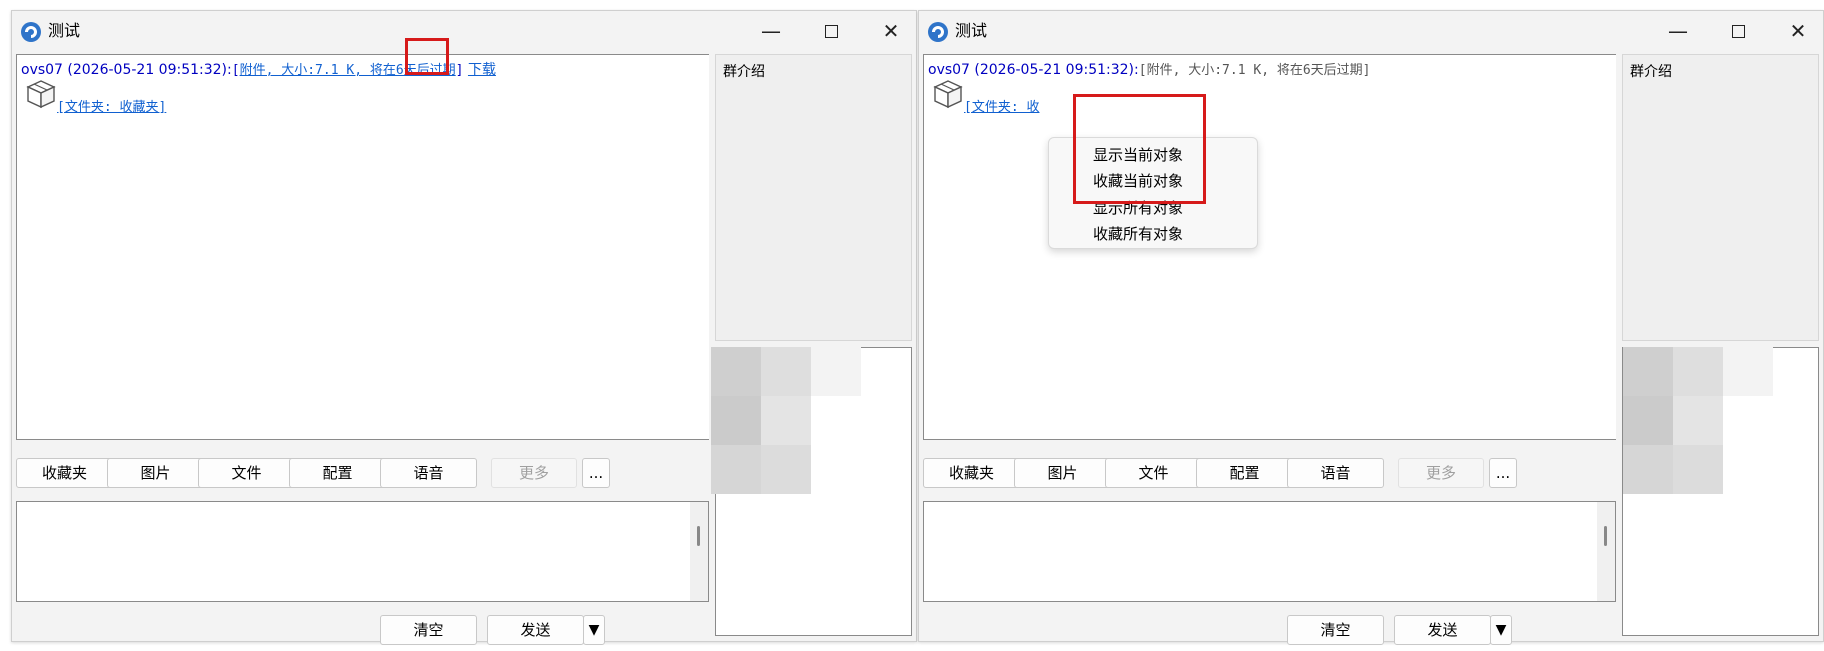 The image size is (1824, 651). Describe the element at coordinates (1001, 105) in the screenshot. I see `folder-link: [文件夹: 收` at that location.